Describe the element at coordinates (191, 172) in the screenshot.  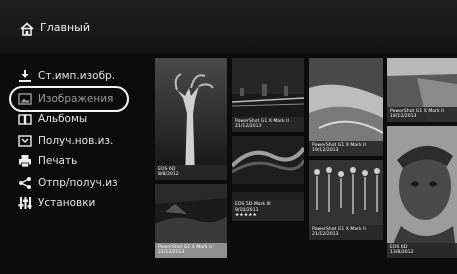
I see `photo-caption: EOS 6D 8/8/2012` at that location.